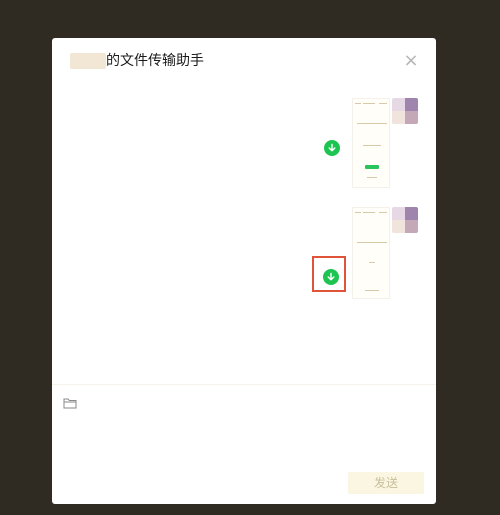 The image size is (500, 515). I want to click on dialog-header: 的文件传输助手 ×, so click(244, 61).